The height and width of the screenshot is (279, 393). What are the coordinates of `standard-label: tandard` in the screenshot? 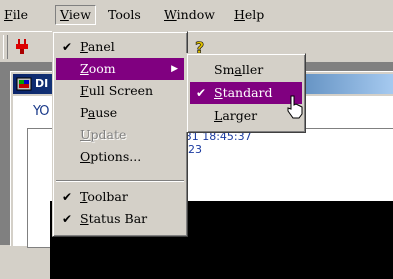 It's located at (247, 92).